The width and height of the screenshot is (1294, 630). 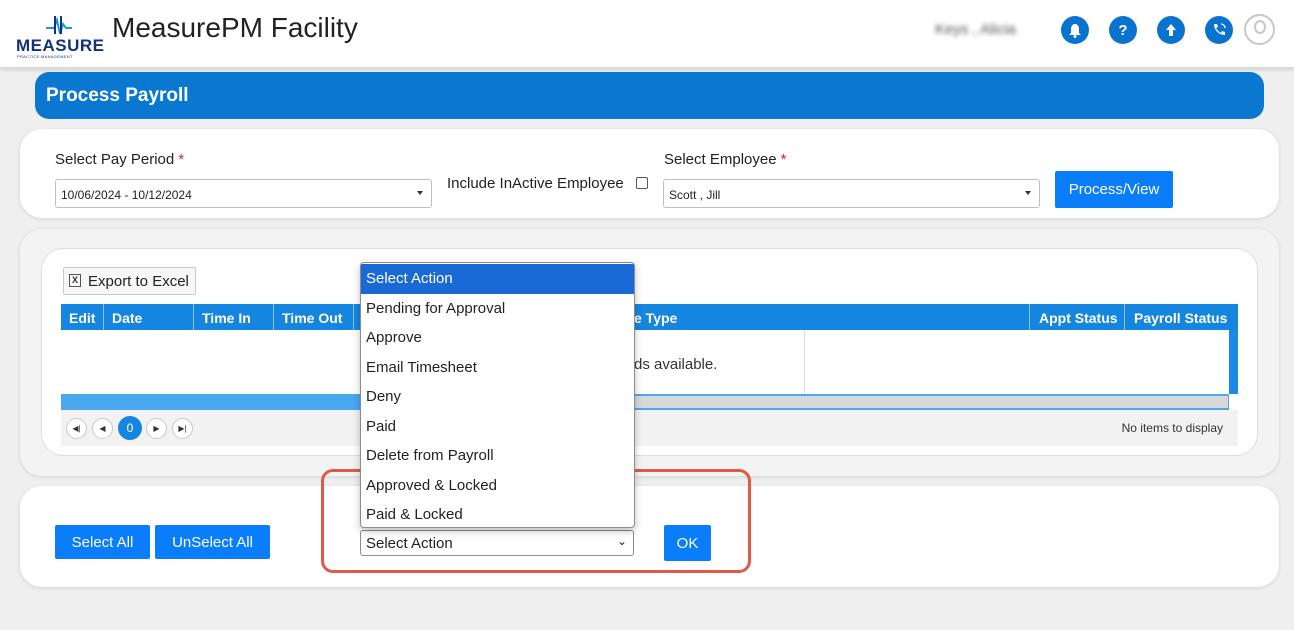 I want to click on excel-icon: X, so click(x=75, y=280).